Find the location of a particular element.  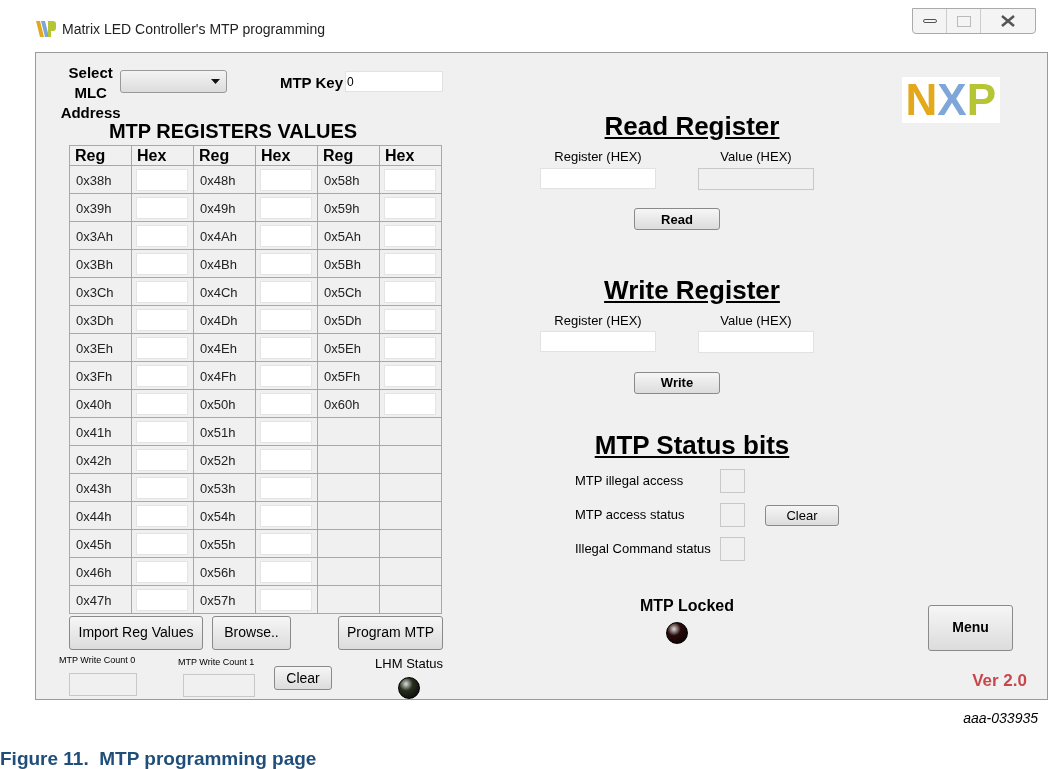

value-field is located at coordinates (756, 342).